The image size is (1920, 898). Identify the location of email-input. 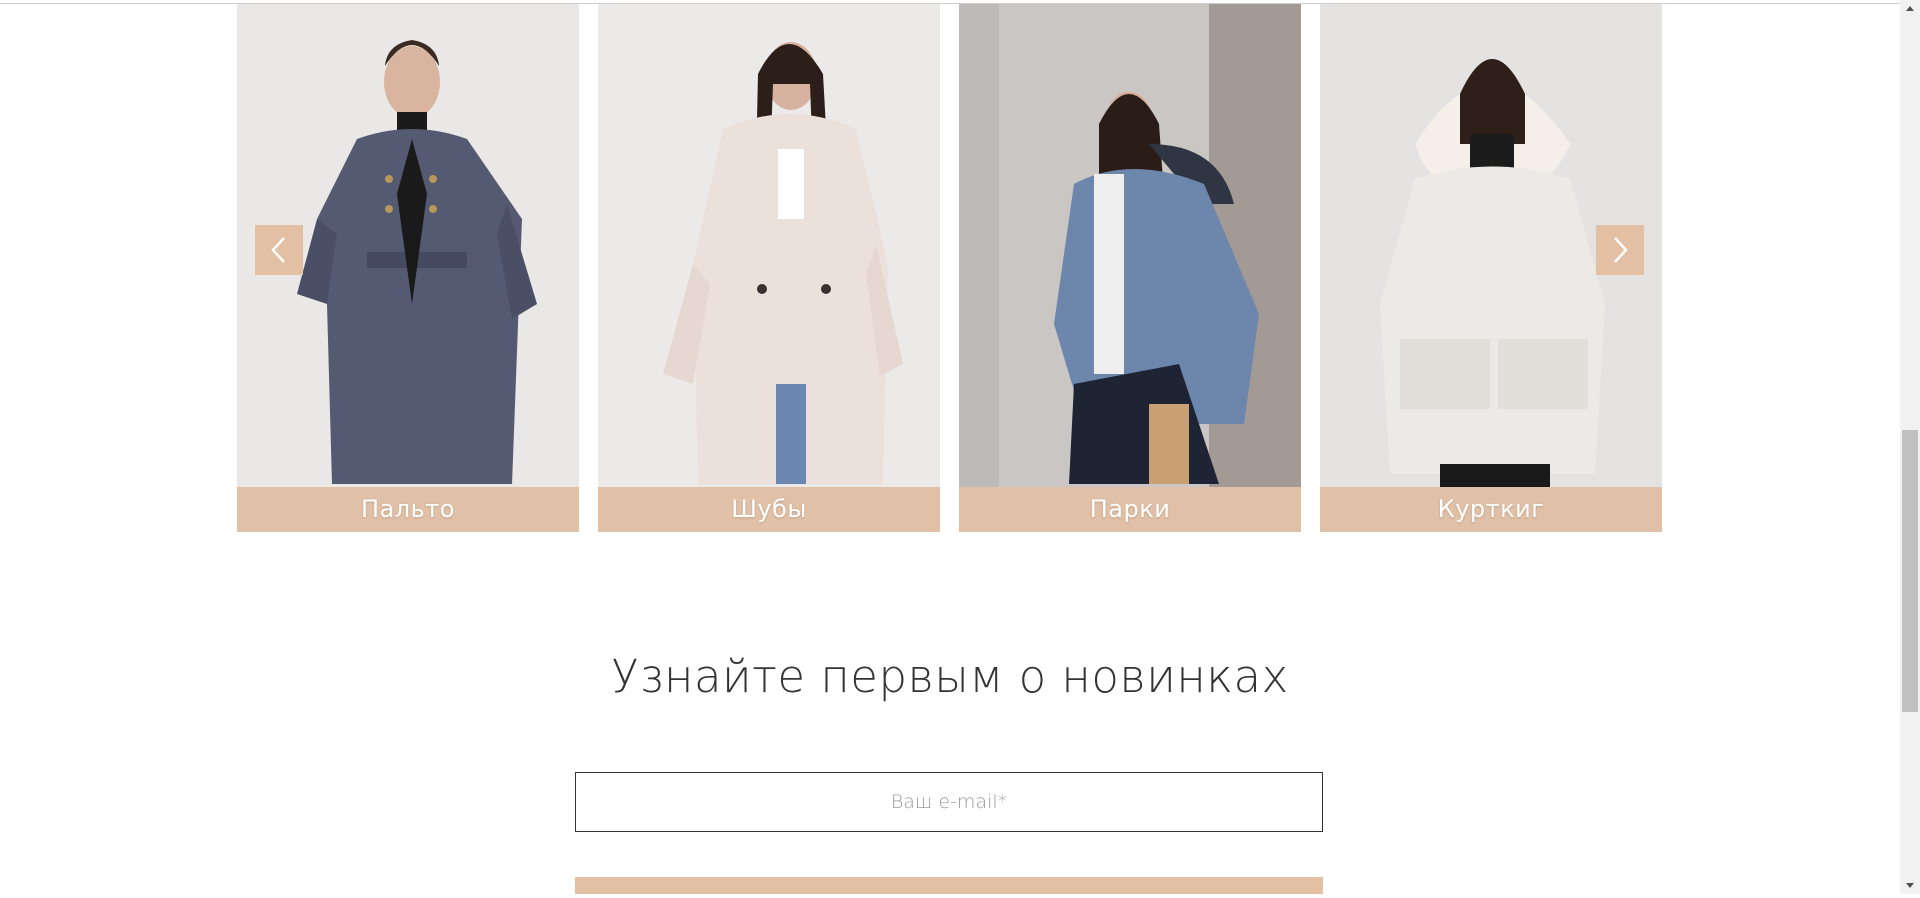
(949, 802).